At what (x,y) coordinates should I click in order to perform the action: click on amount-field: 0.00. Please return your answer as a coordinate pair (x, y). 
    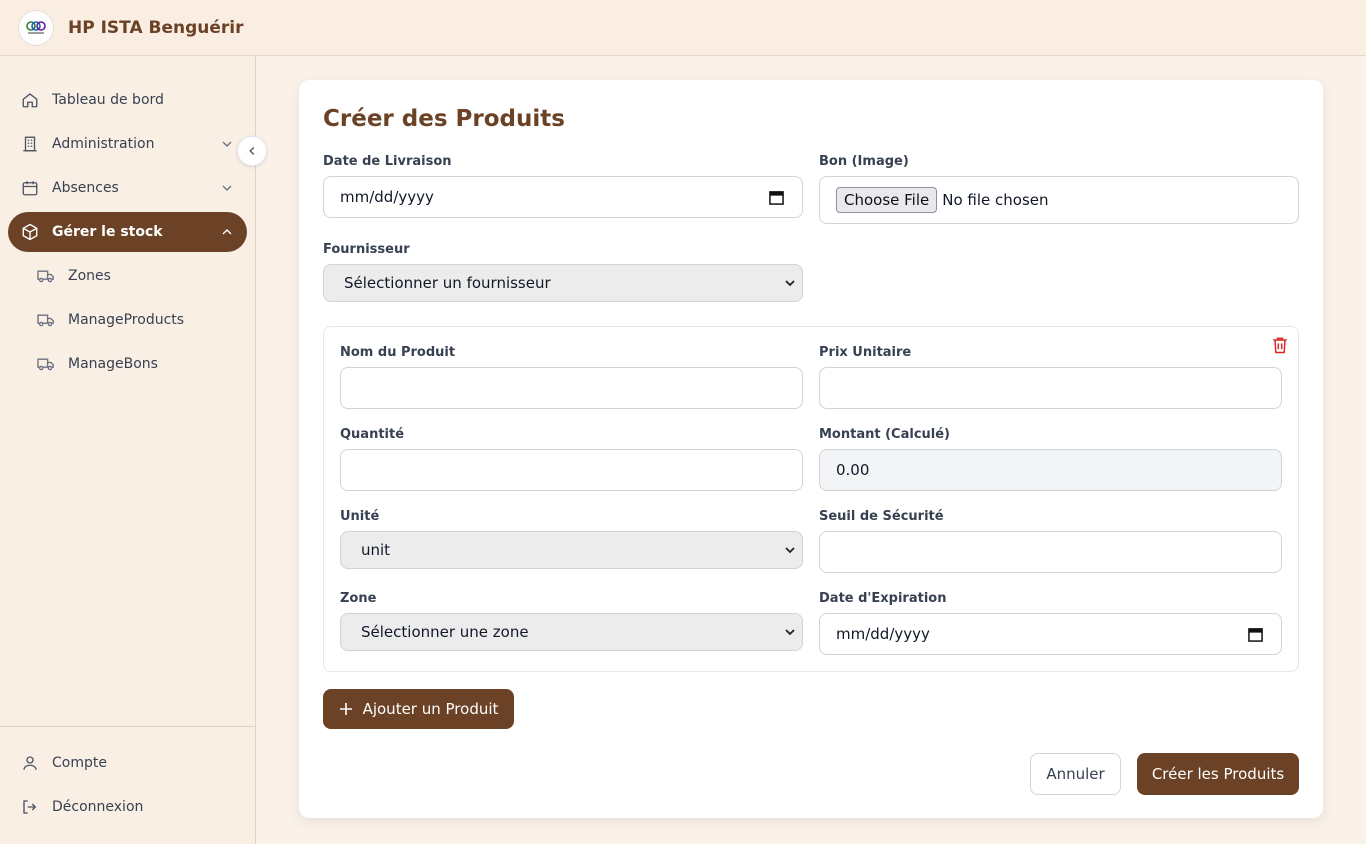
    Looking at the image, I should click on (1050, 470).